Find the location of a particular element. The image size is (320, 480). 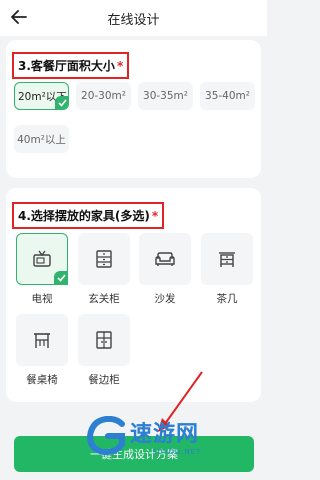

sofa-icon is located at coordinates (165, 259).